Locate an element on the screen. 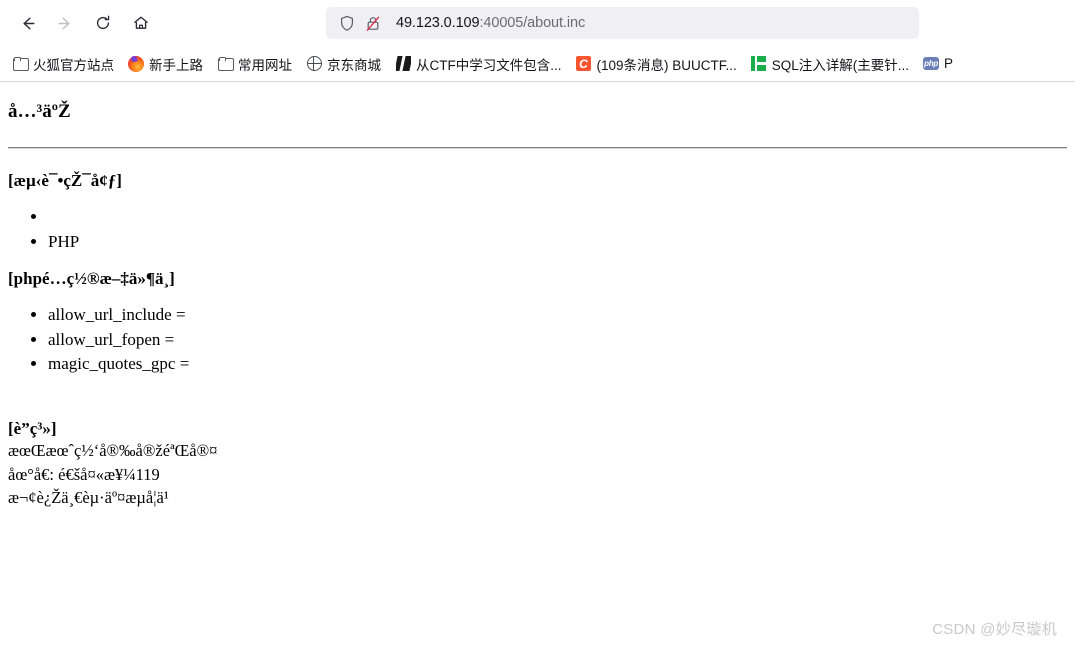 The width and height of the screenshot is (1075, 653). bookmark-label: 火狐官方站点 is located at coordinates (73, 65).